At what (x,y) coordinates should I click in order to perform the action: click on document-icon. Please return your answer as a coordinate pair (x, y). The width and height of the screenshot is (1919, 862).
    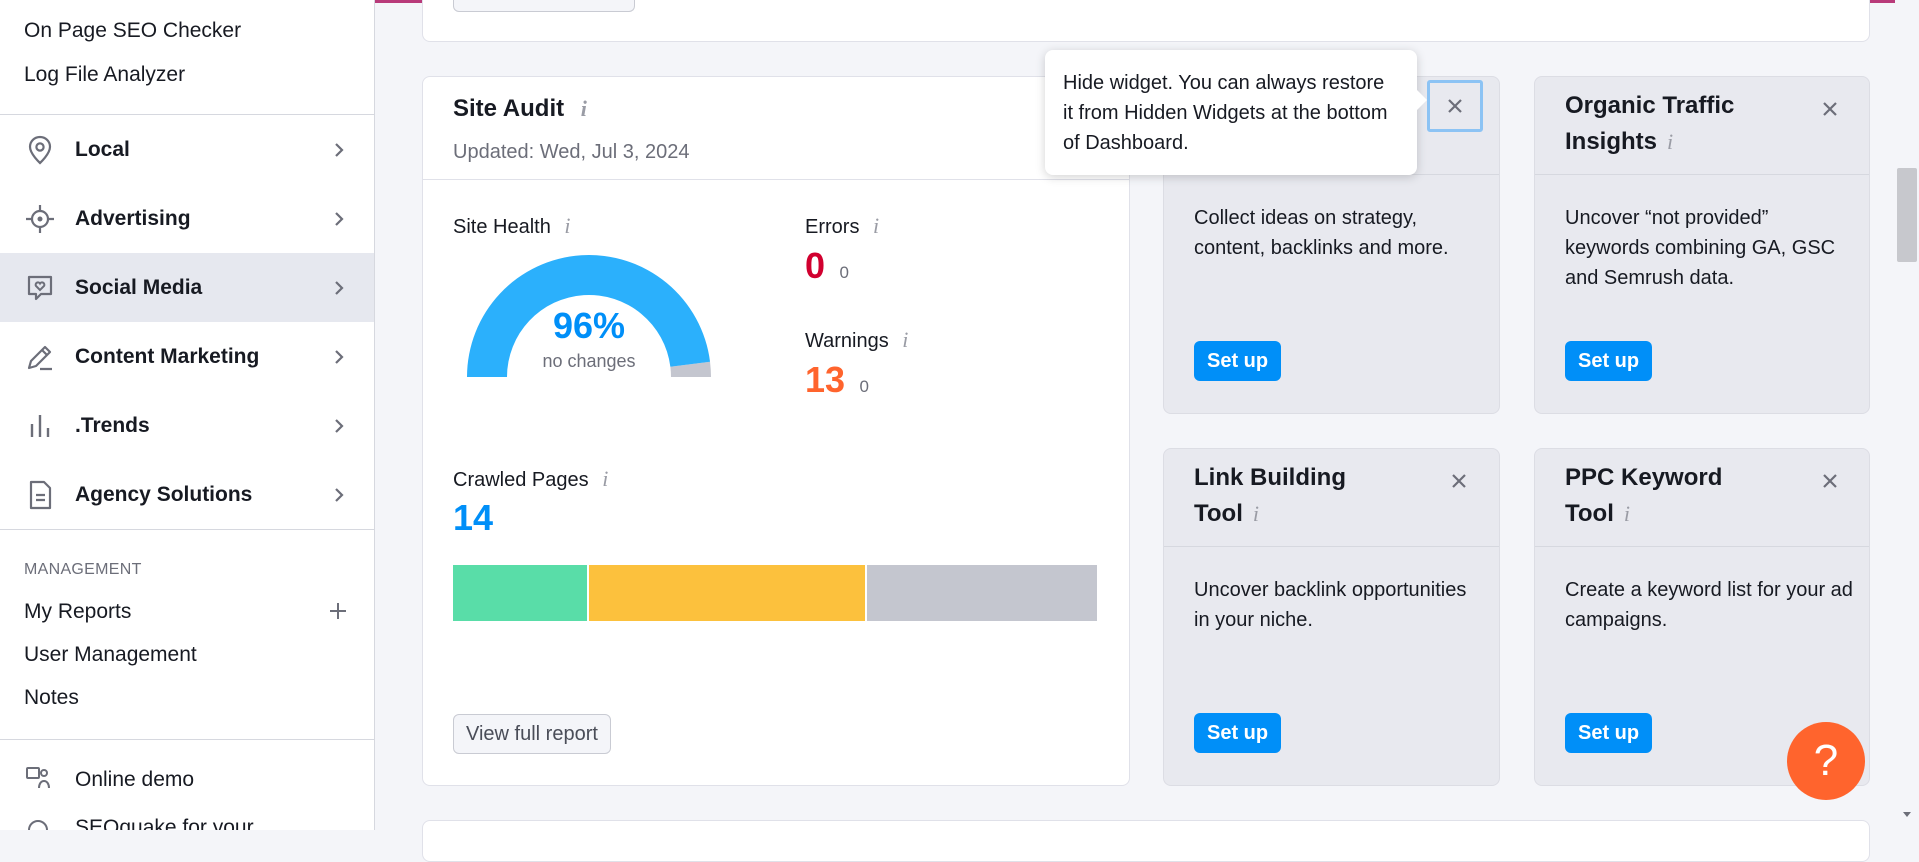
    Looking at the image, I should click on (40, 494).